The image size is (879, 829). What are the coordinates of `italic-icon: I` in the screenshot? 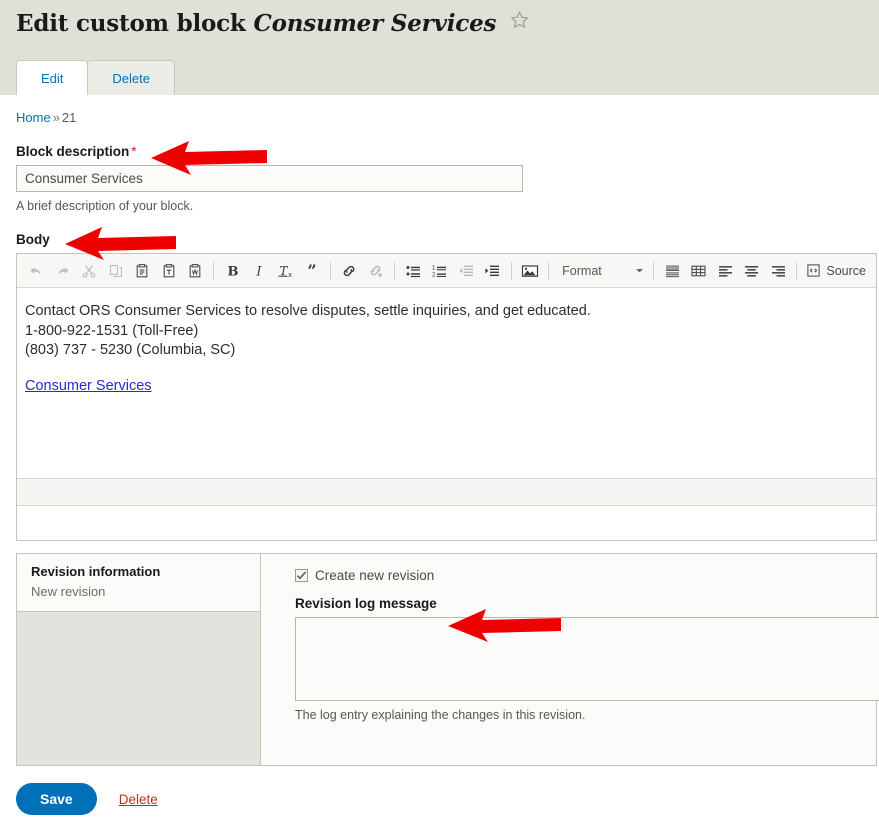 It's located at (259, 271).